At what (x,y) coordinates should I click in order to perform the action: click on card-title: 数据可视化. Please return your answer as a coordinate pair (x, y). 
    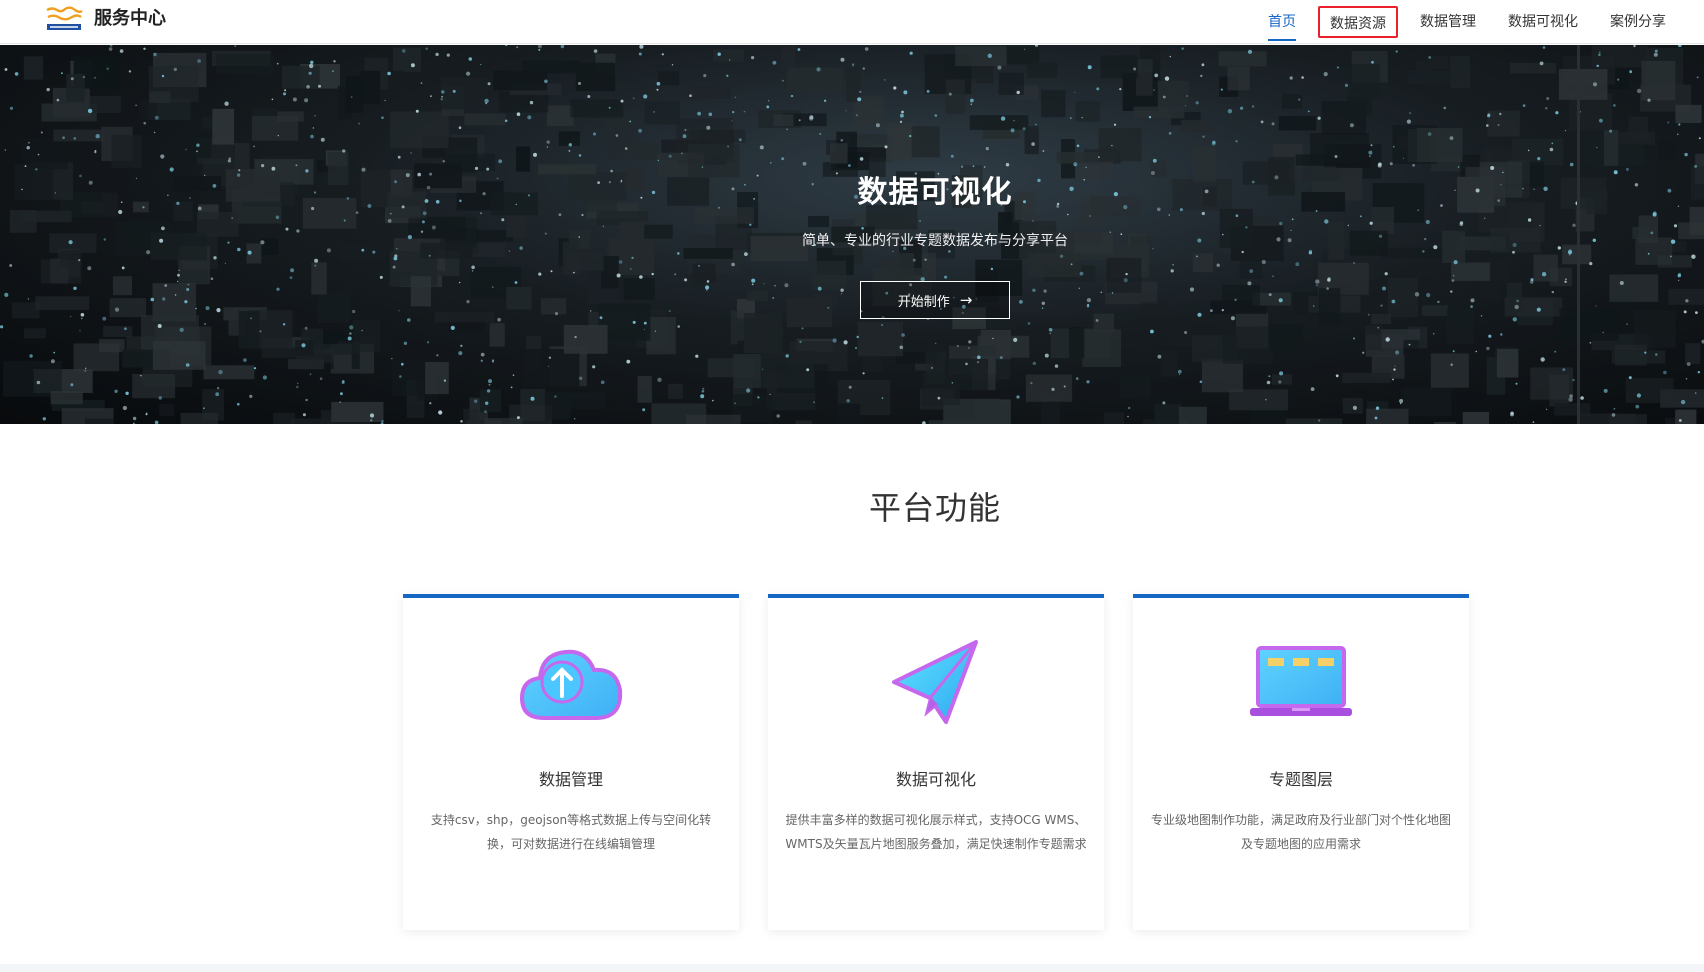
    Looking at the image, I should click on (935, 779).